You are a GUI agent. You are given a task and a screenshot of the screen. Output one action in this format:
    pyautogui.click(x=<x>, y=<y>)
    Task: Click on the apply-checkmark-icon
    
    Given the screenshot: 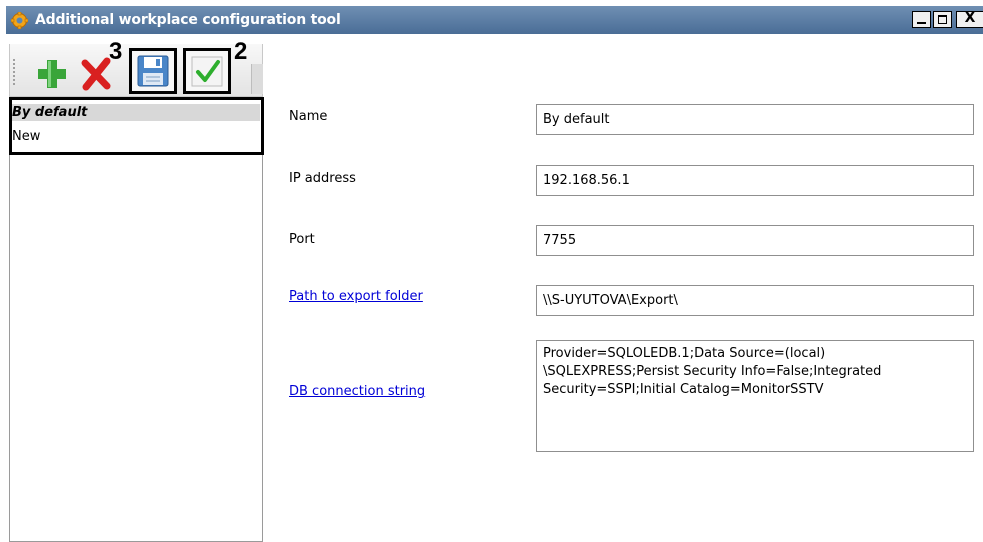 What is the action you would take?
    pyautogui.click(x=207, y=71)
    